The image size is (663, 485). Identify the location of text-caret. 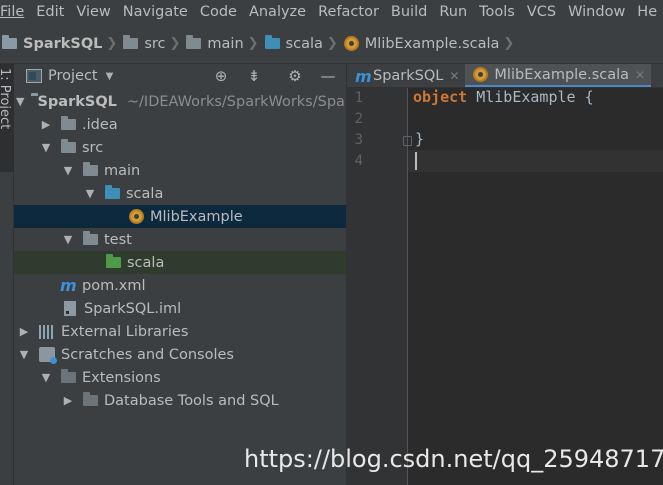
(416, 161).